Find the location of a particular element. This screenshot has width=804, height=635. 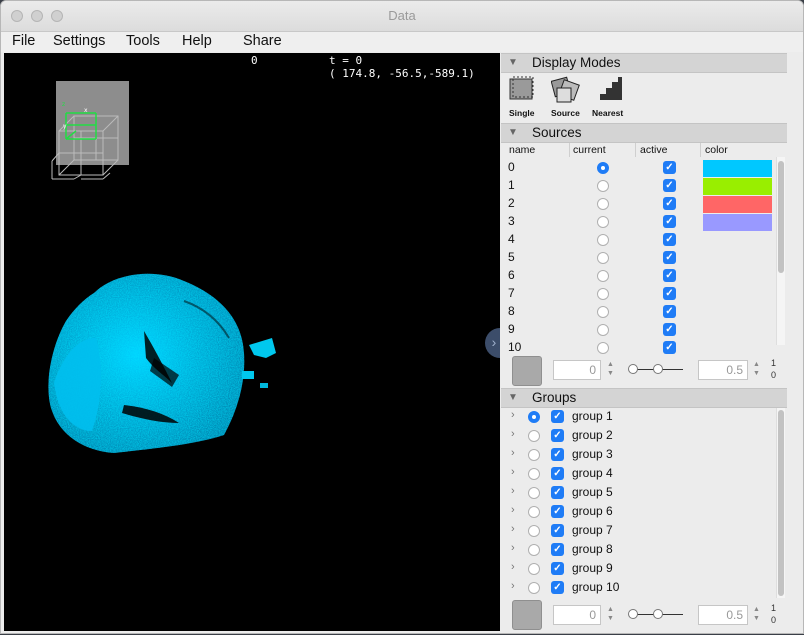

sources-scrollbar is located at coordinates (780, 251).